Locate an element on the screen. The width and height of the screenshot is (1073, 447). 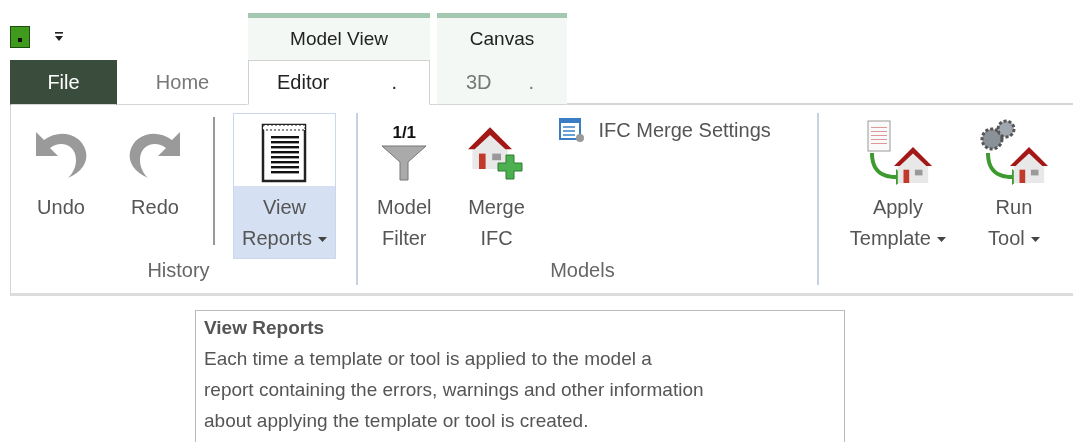
group-label: Models is located at coordinates (582, 271).